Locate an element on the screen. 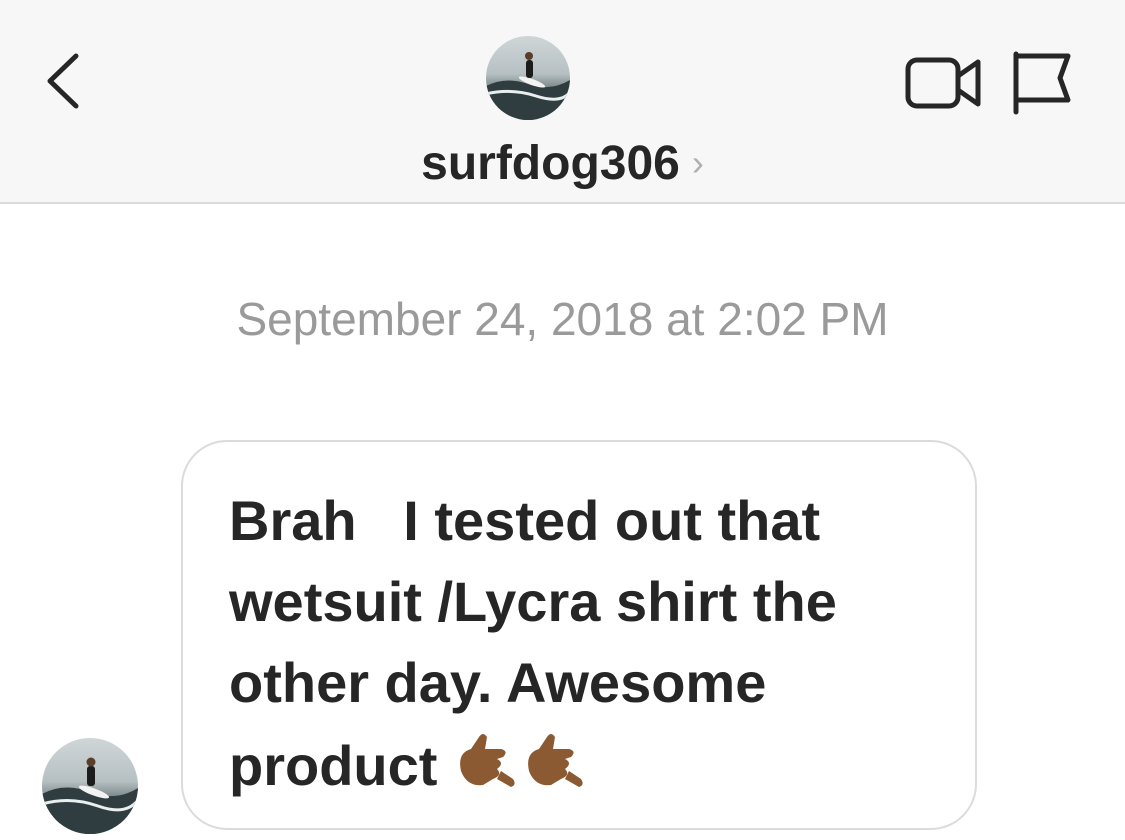 The image size is (1125, 840). back-button is located at coordinates (66, 81).